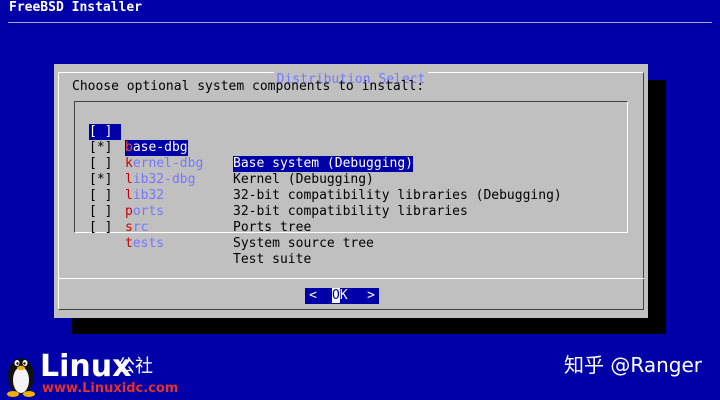 Image resolution: width=720 pixels, height=400 pixels. Describe the element at coordinates (135, 366) in the screenshot. I see `logo-chinese-text: 公社` at that location.